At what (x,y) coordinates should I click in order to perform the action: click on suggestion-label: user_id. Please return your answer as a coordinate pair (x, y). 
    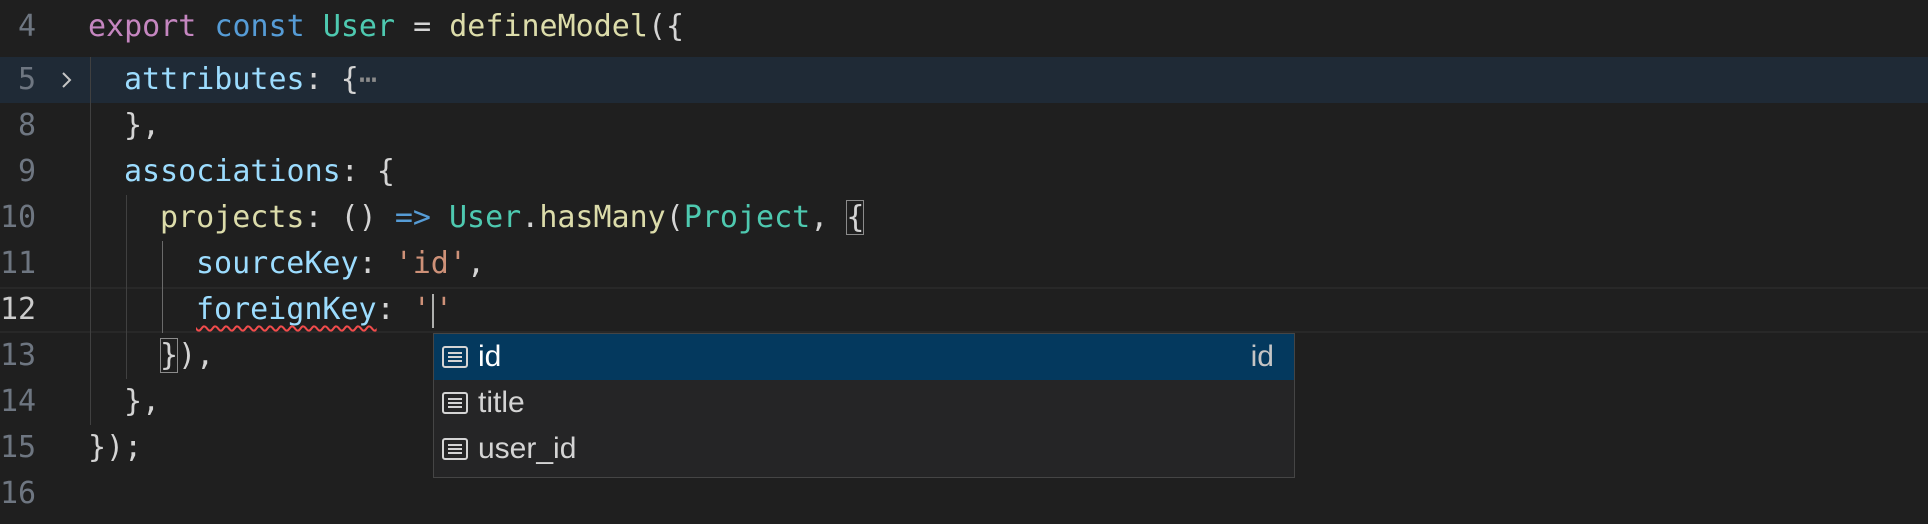
    Looking at the image, I should click on (527, 448).